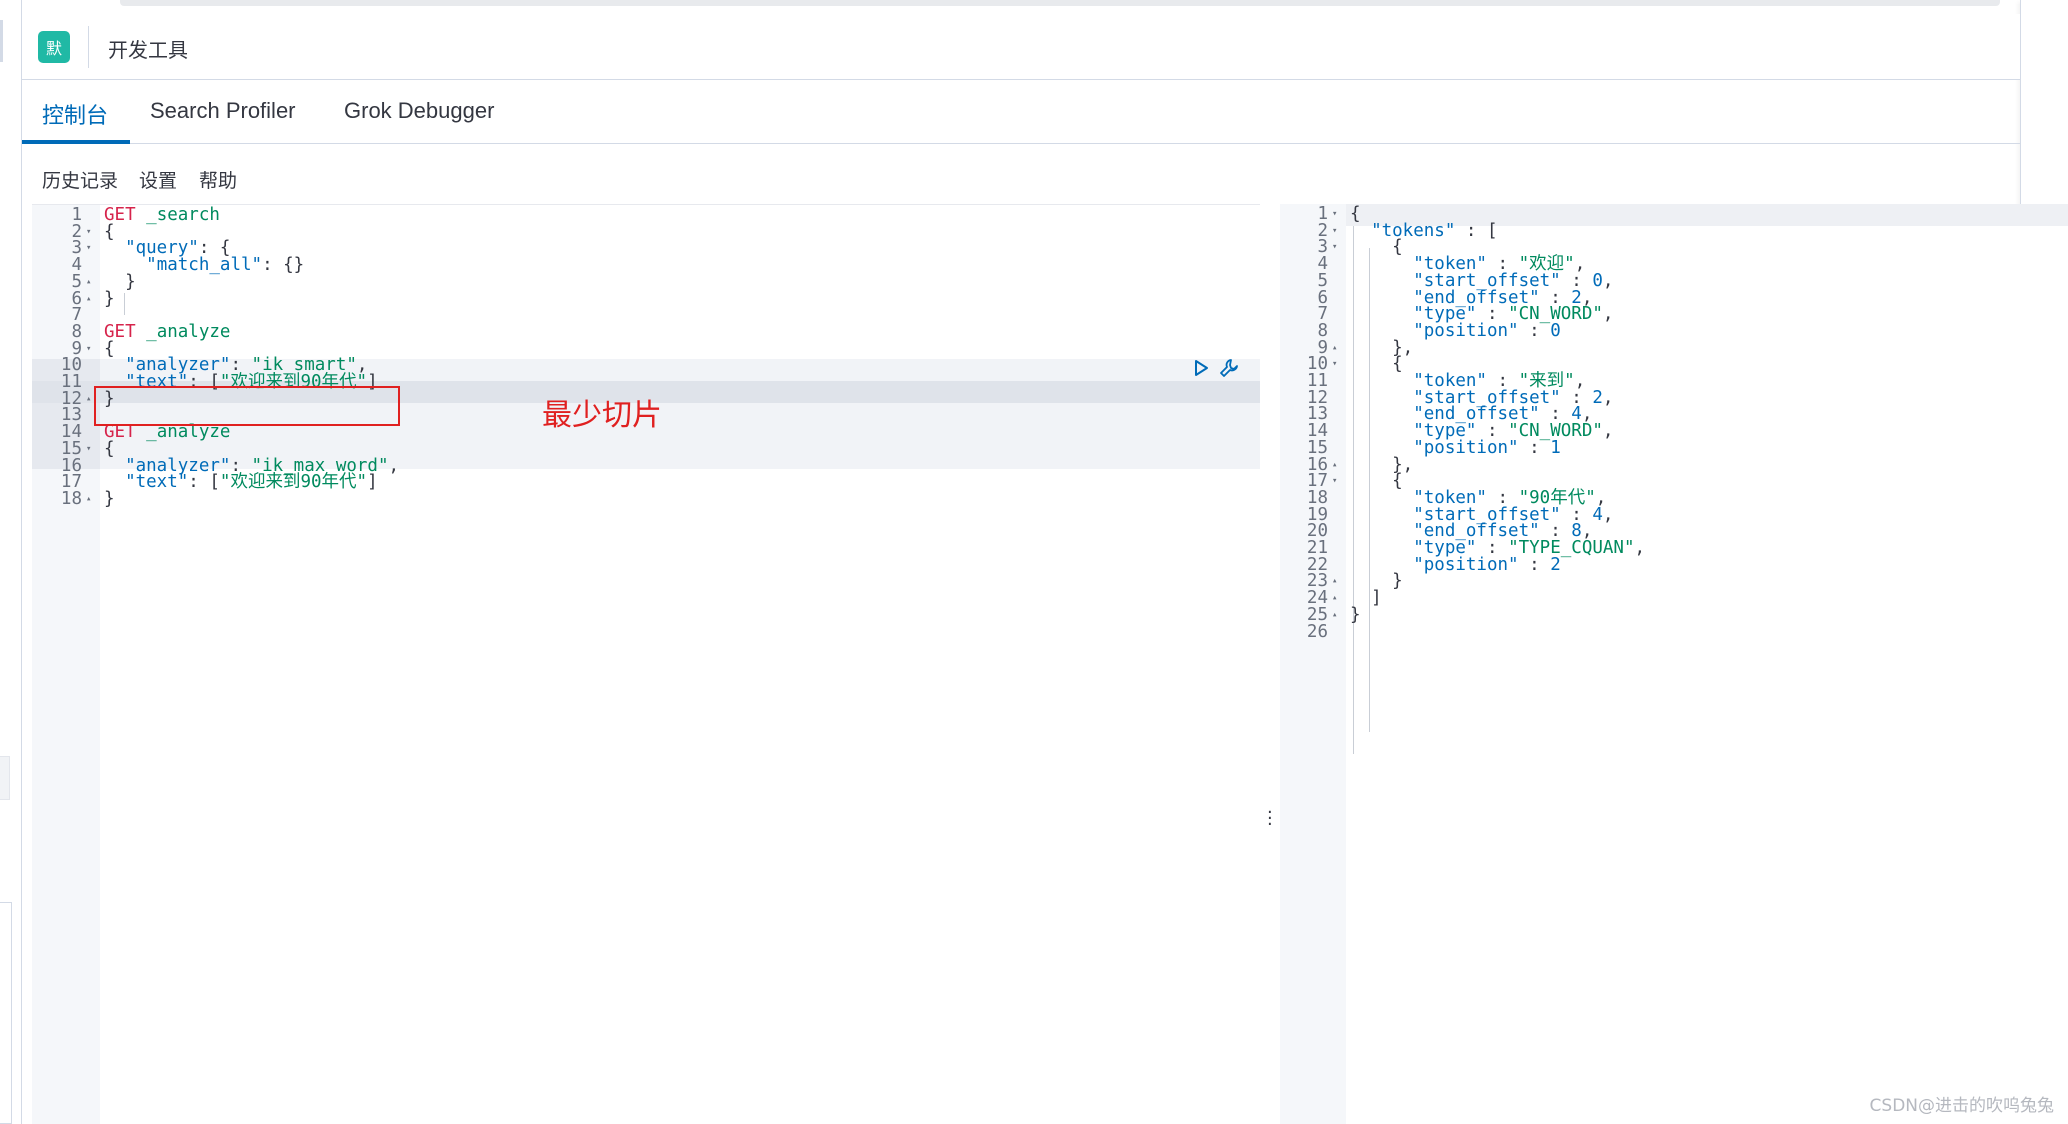 The image size is (2068, 1124). I want to click on history-link: 历史记录, so click(80, 179).